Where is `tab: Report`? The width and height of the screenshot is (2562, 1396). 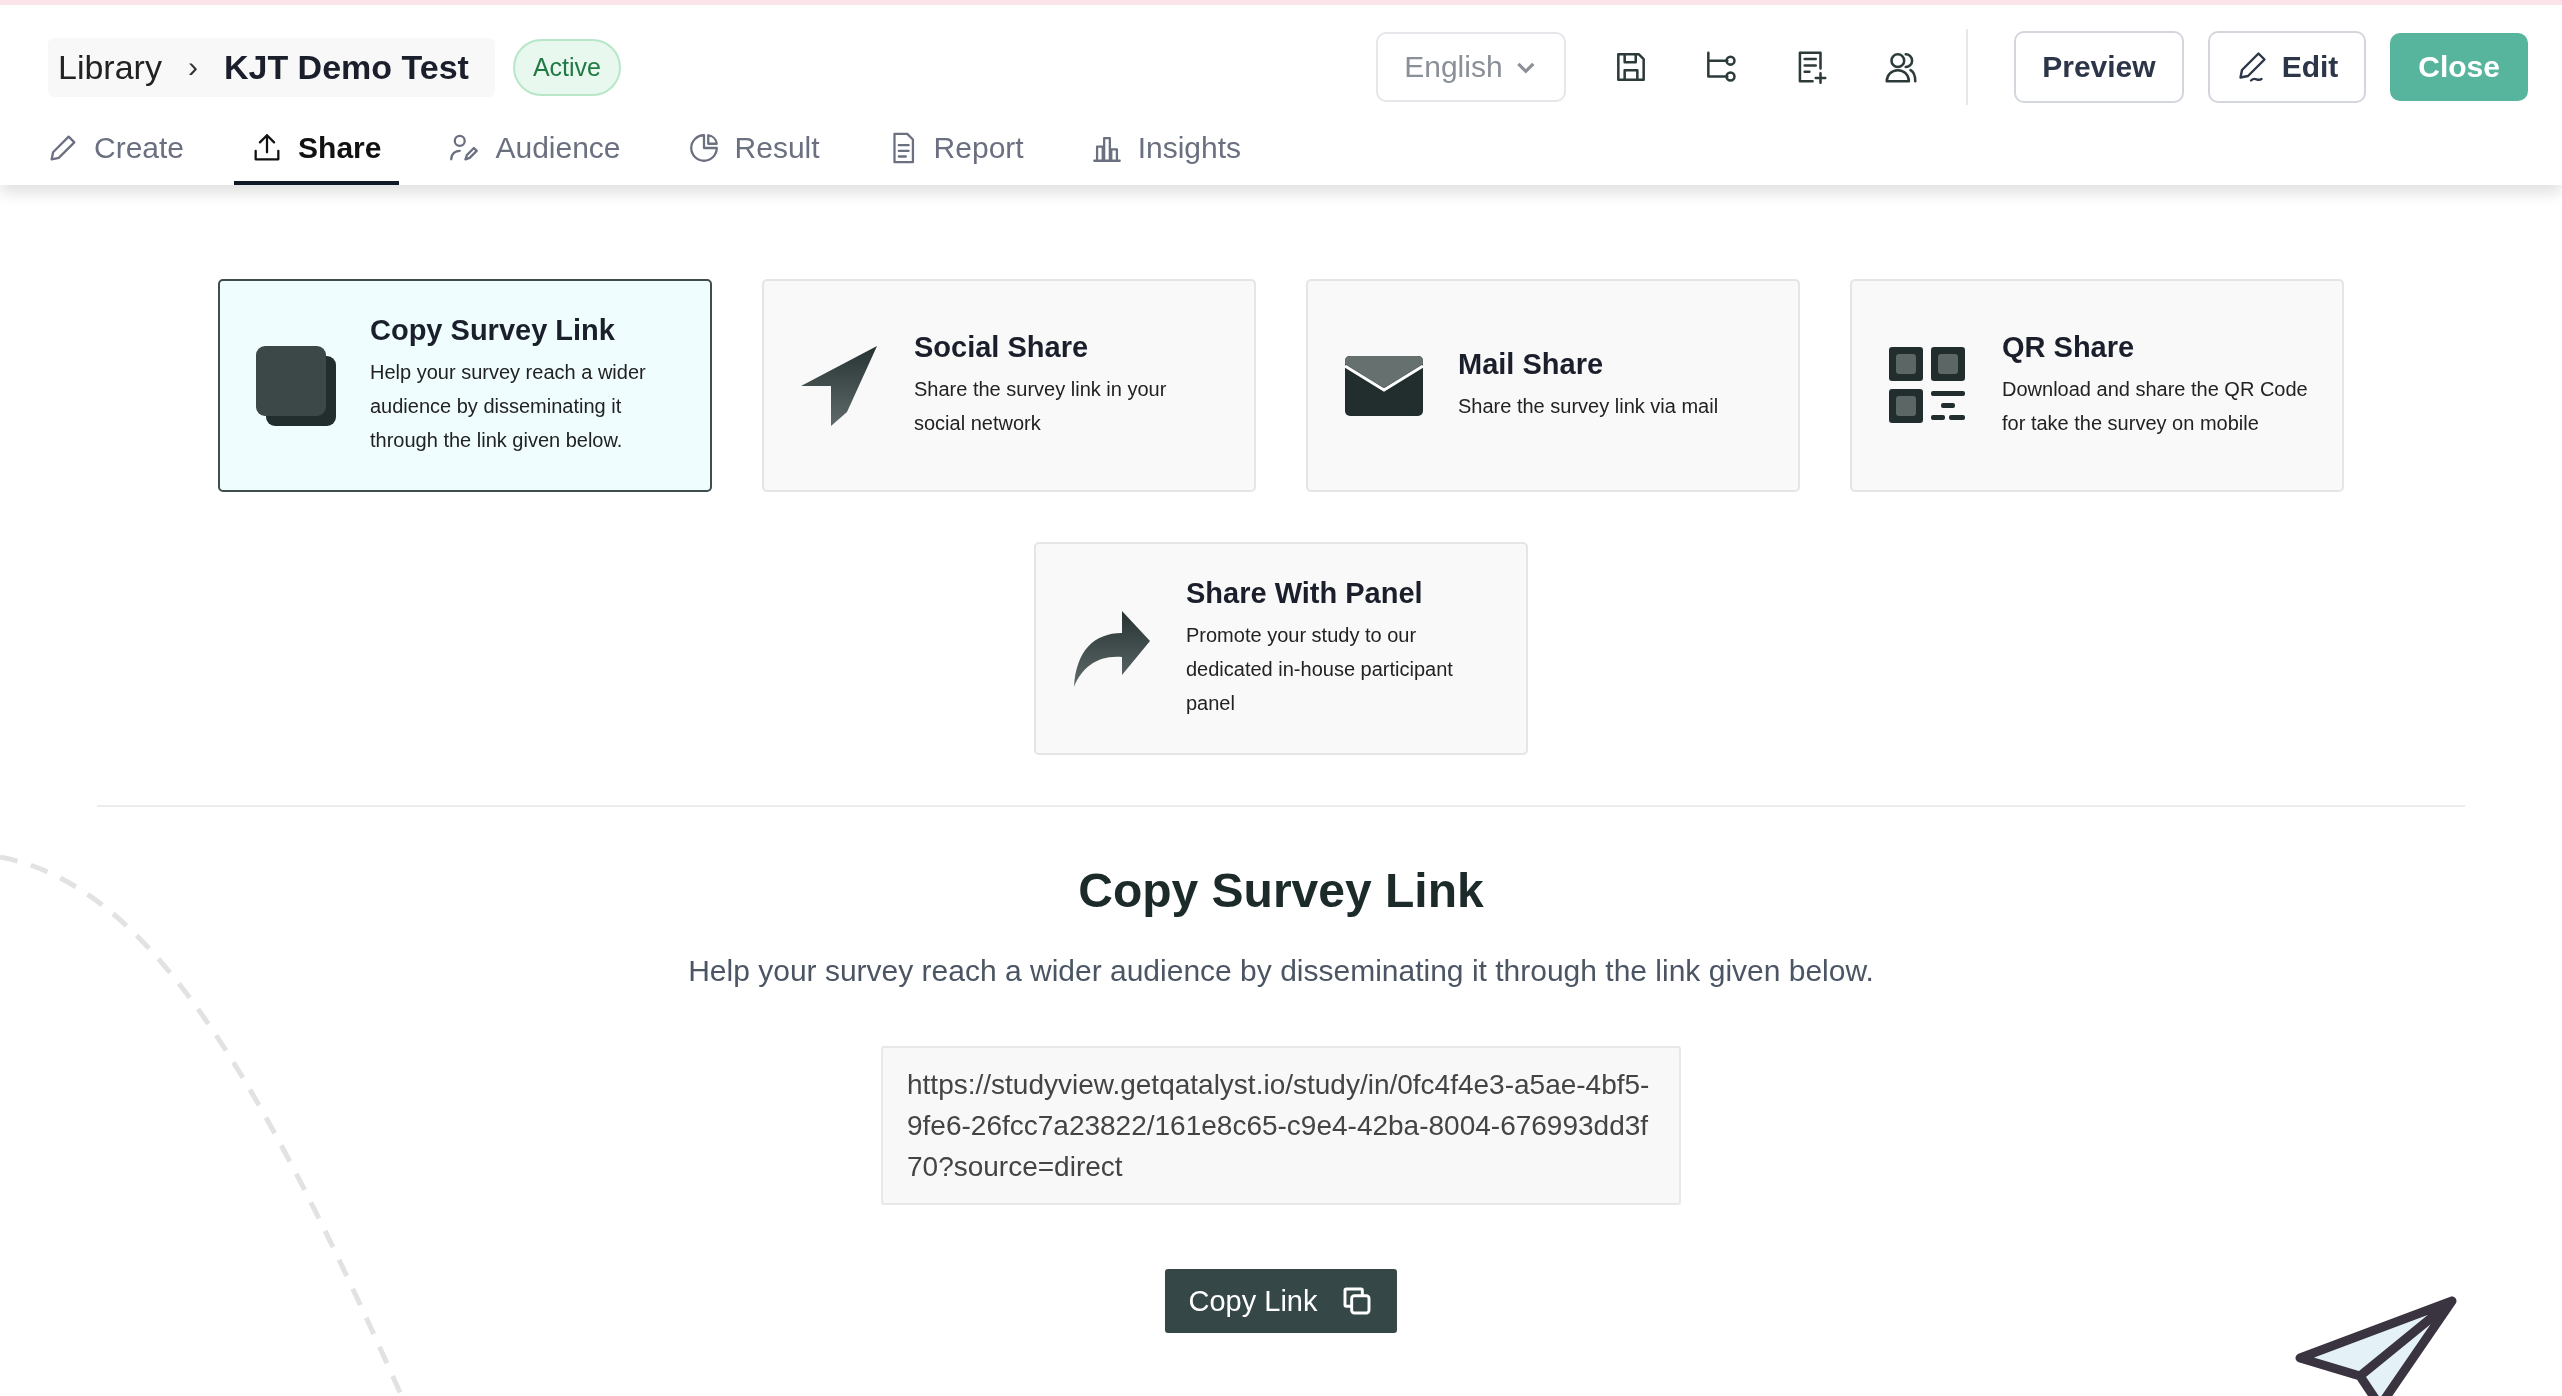
tab: Report is located at coordinates (963, 151).